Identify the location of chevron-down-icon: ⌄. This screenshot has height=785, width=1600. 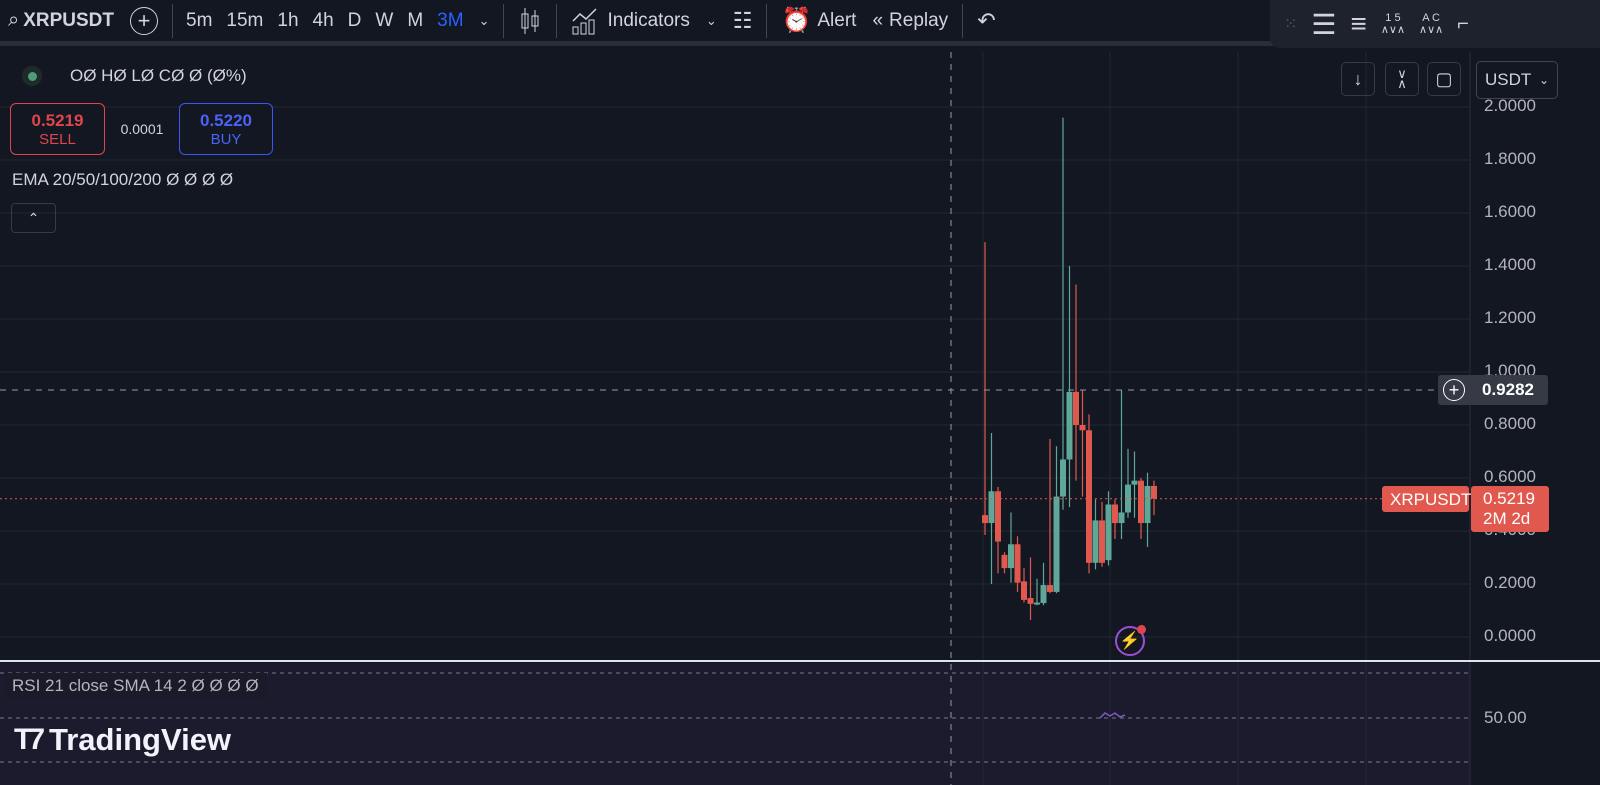
(1543, 80).